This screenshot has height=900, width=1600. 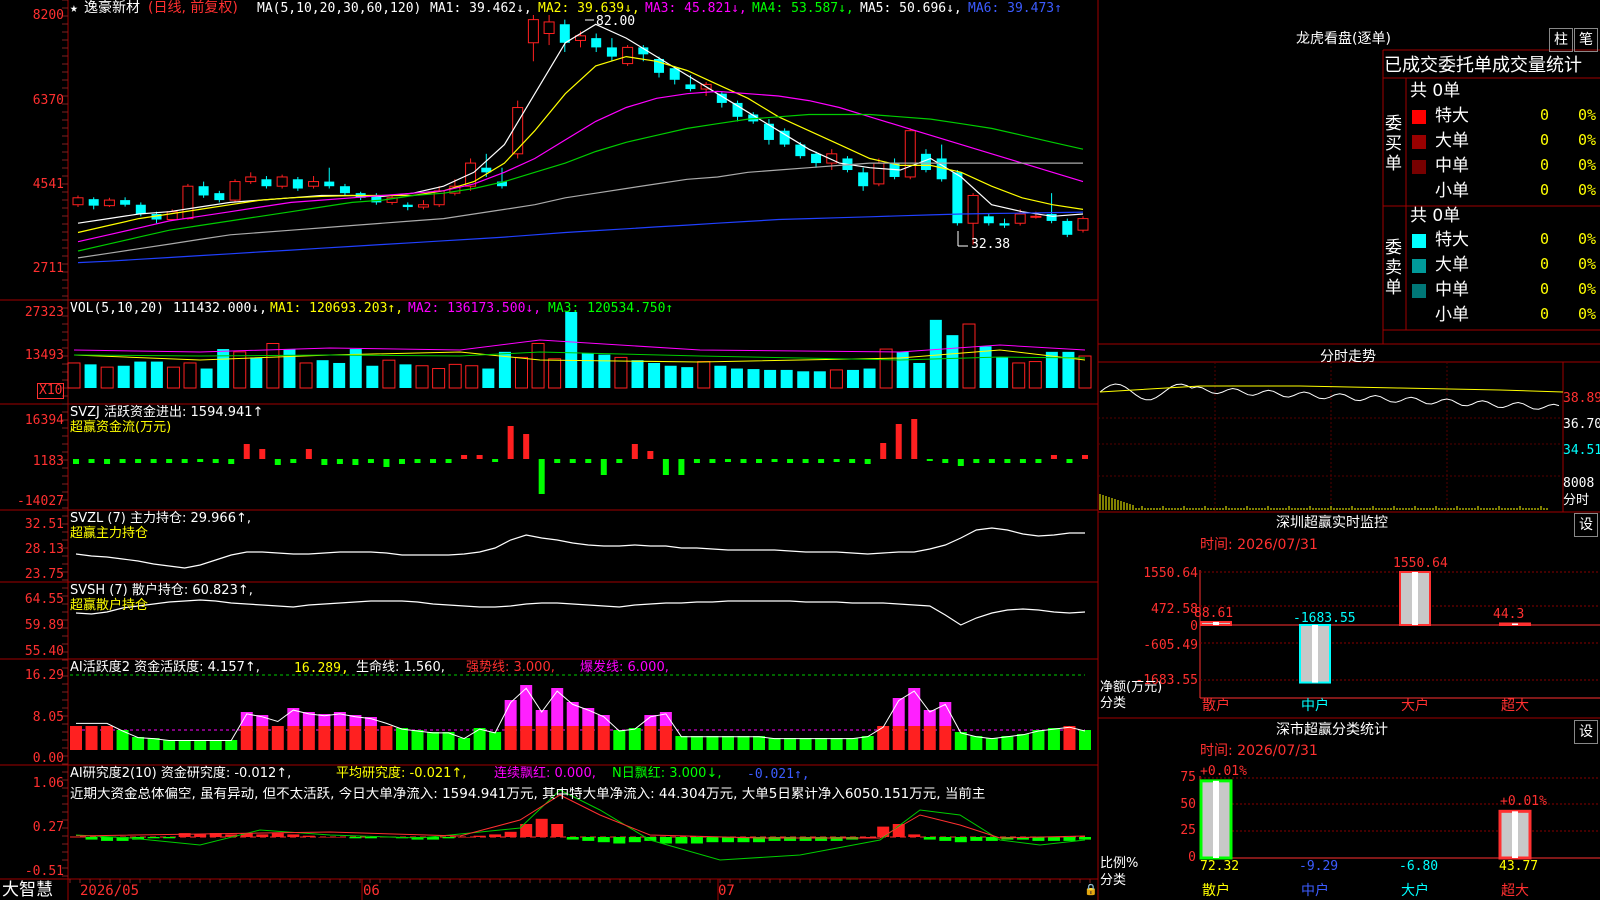 I want to click on sz-bar-shine, so click(x=1216, y=623).